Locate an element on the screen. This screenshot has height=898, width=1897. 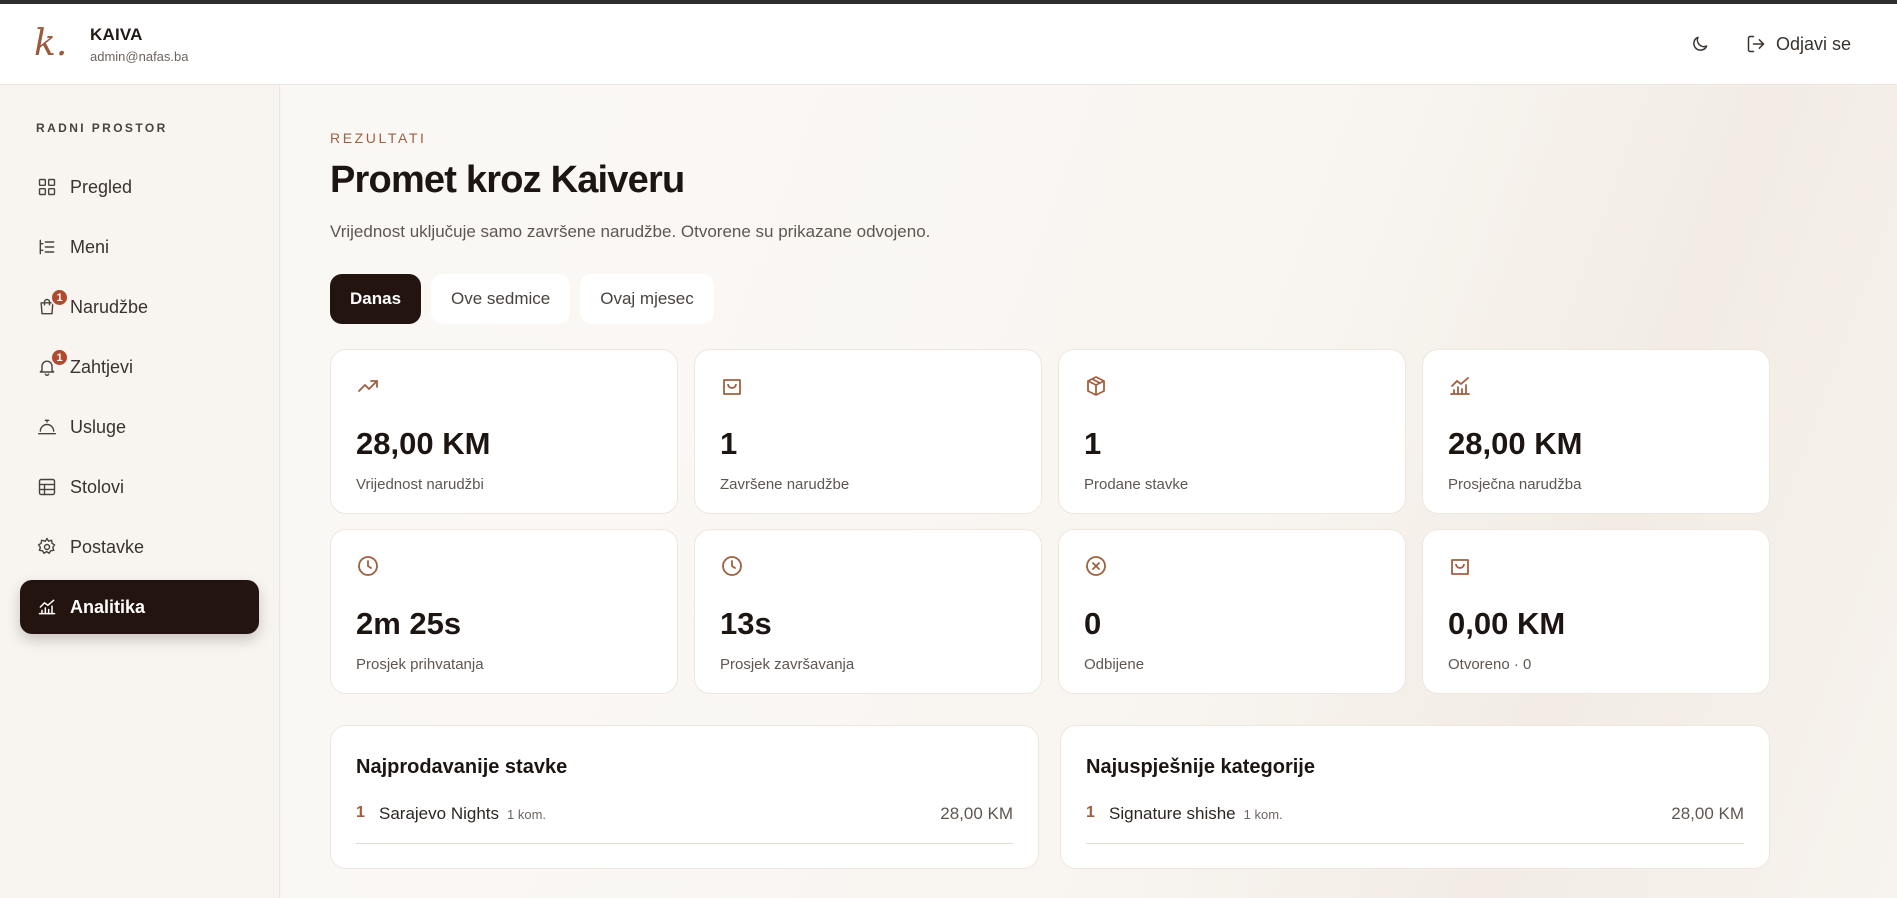
stat-card-order-value: 28,00 KM Vrijednost narudžbi is located at coordinates (504, 431).